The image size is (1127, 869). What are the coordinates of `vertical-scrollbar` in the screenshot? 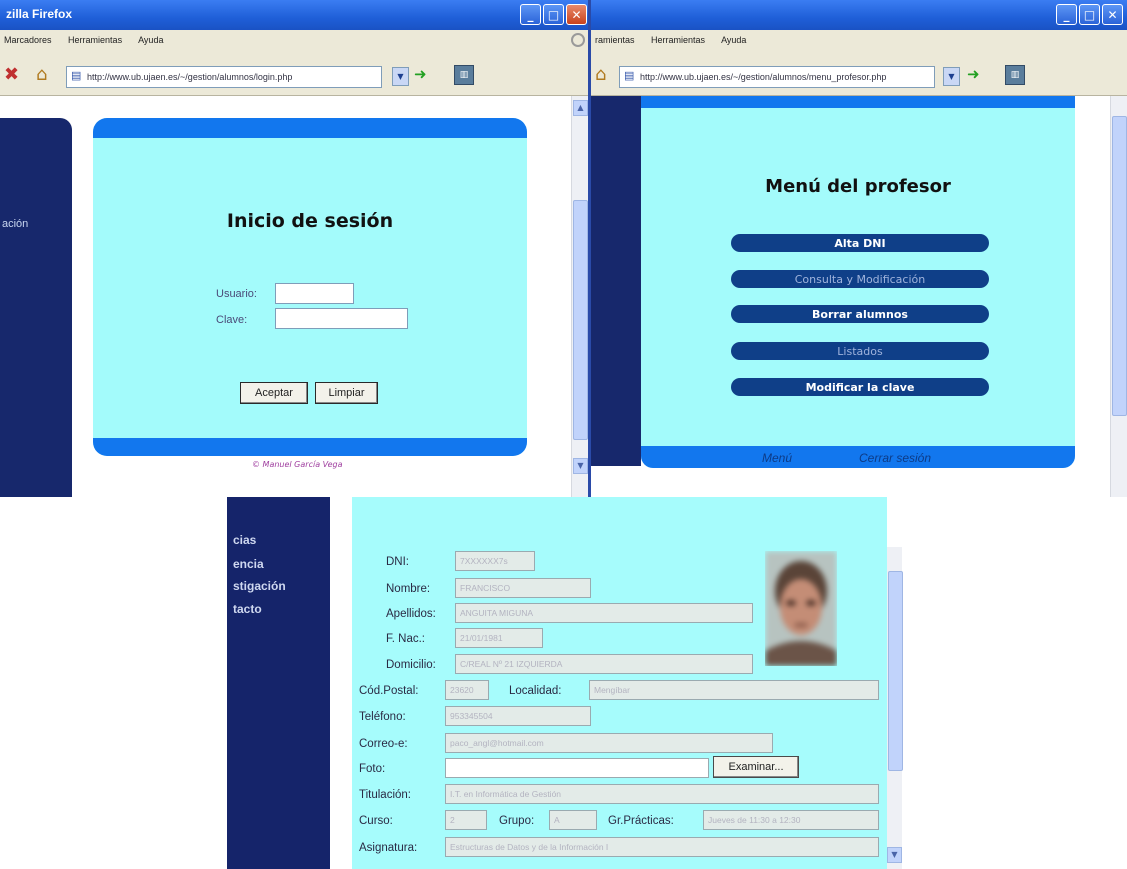 It's located at (1118, 296).